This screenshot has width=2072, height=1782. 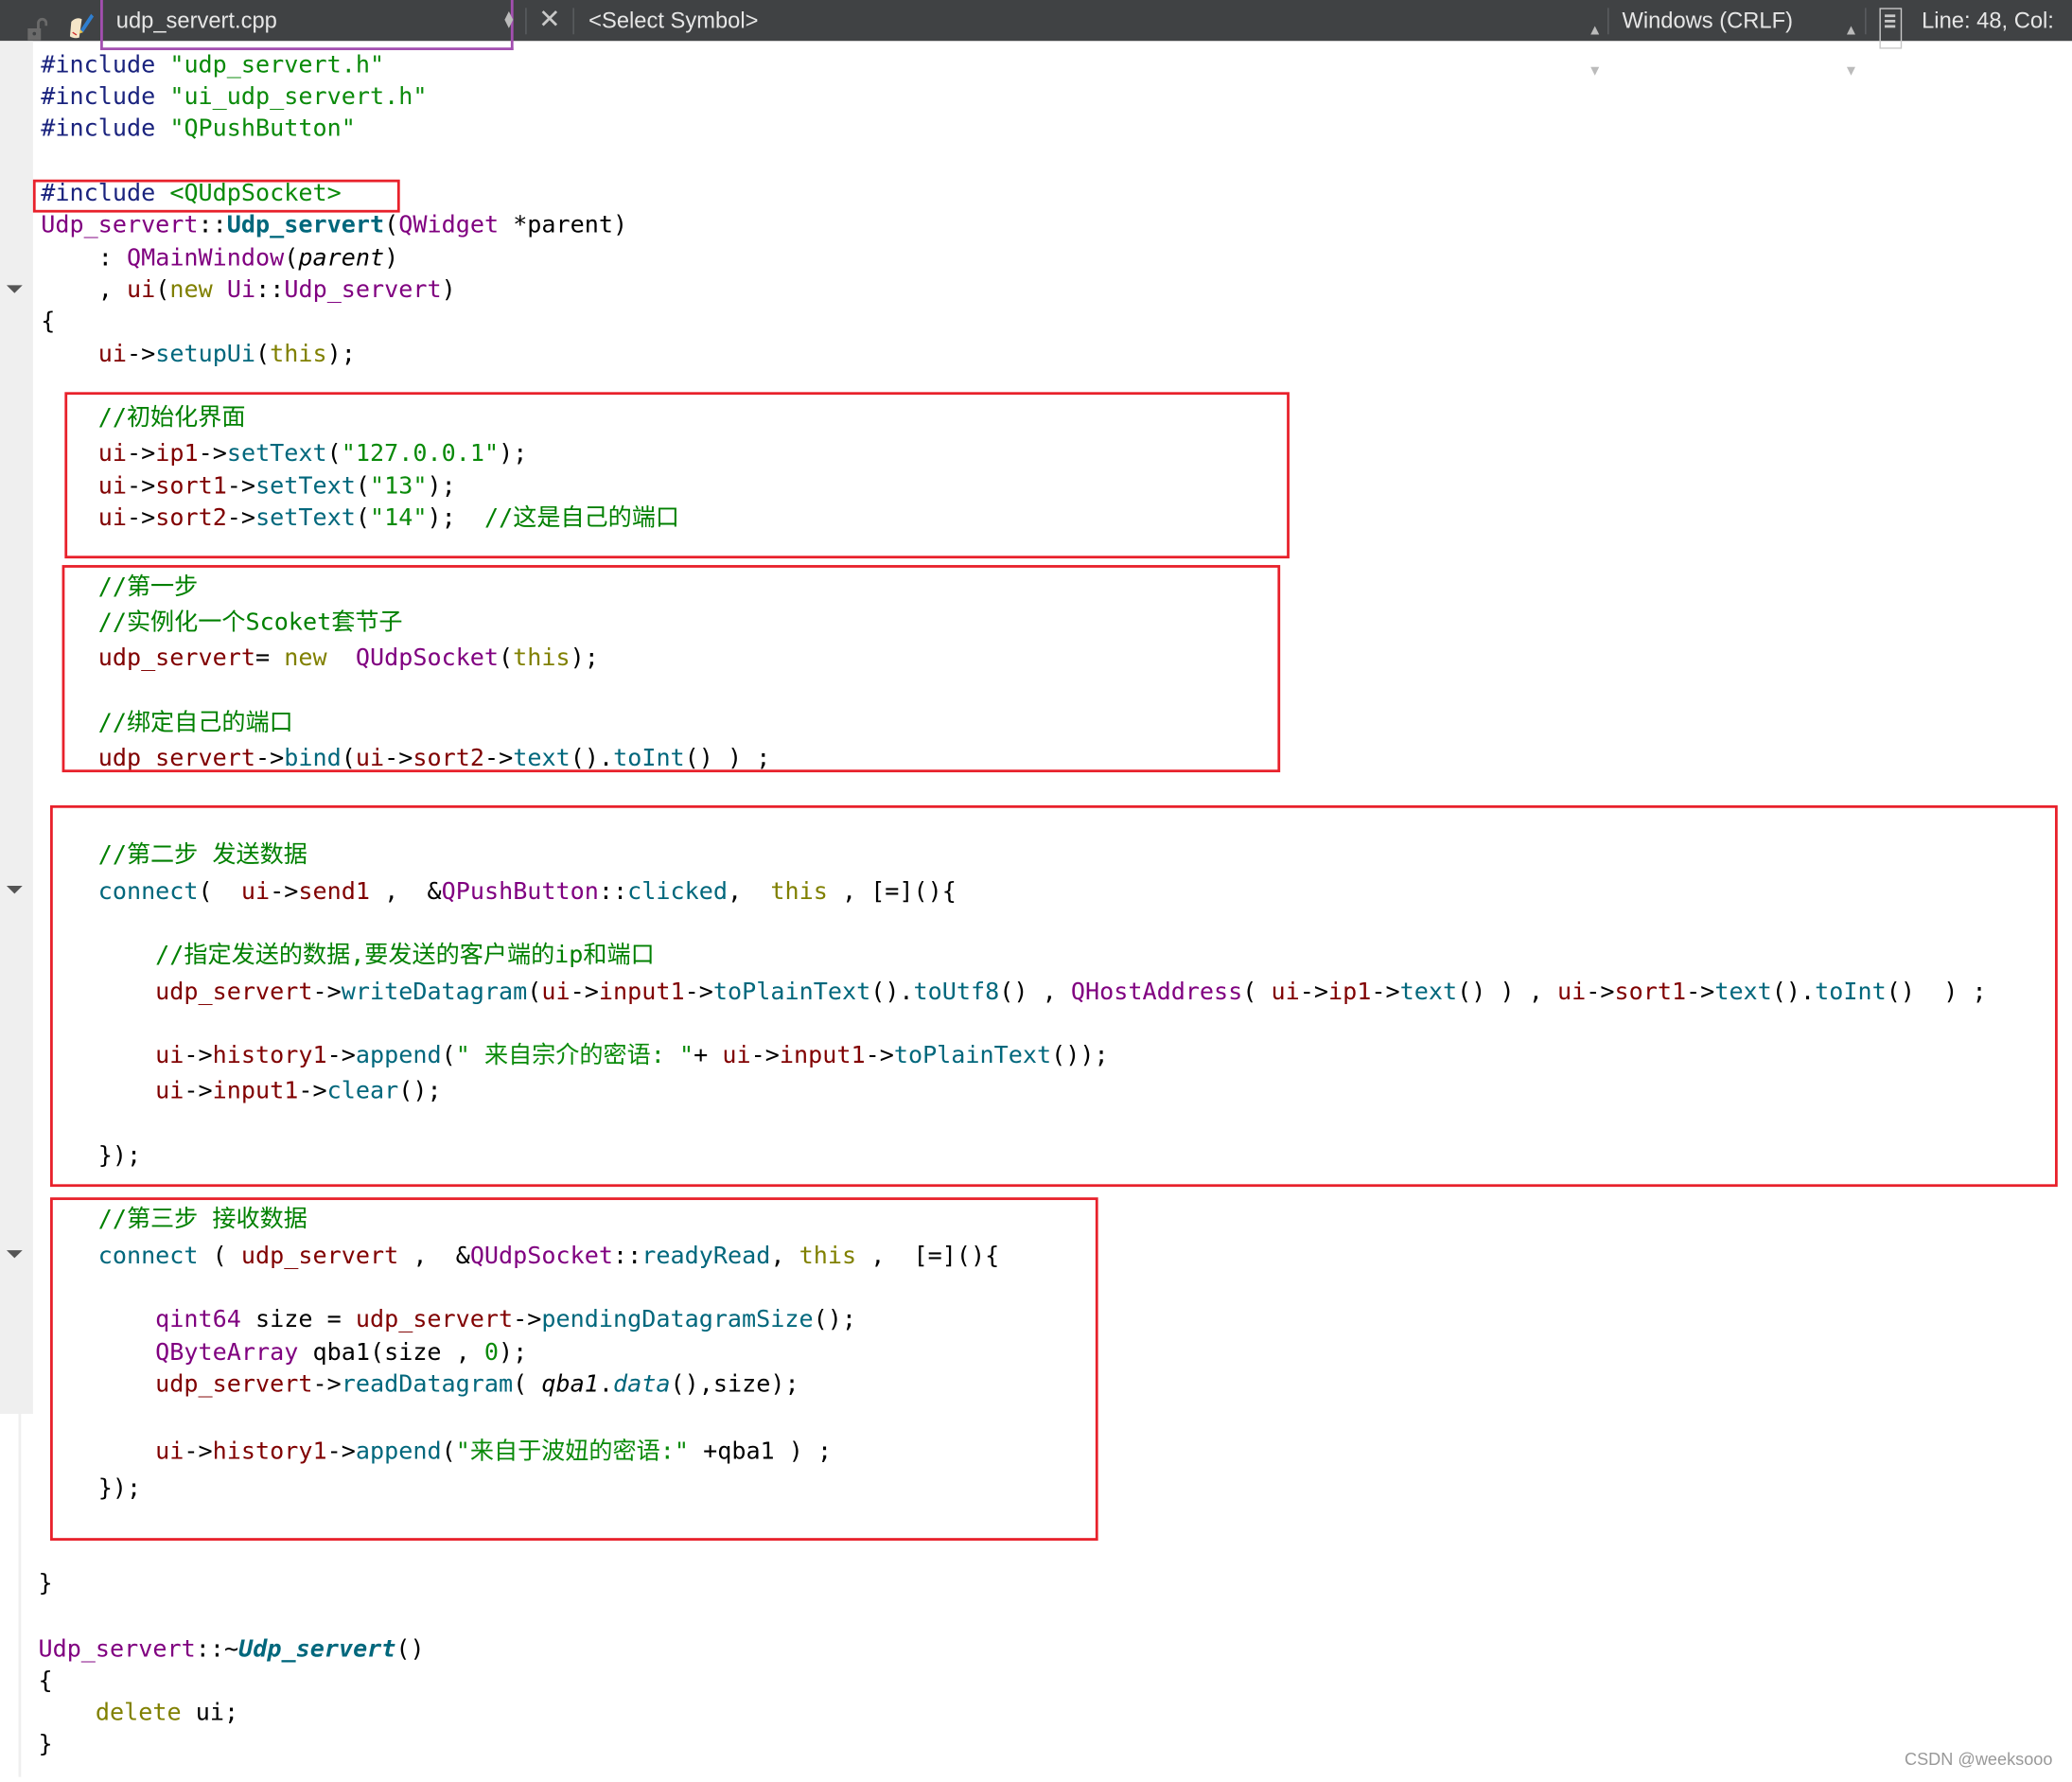 I want to click on code-token: ,, so click(x=84, y=289).